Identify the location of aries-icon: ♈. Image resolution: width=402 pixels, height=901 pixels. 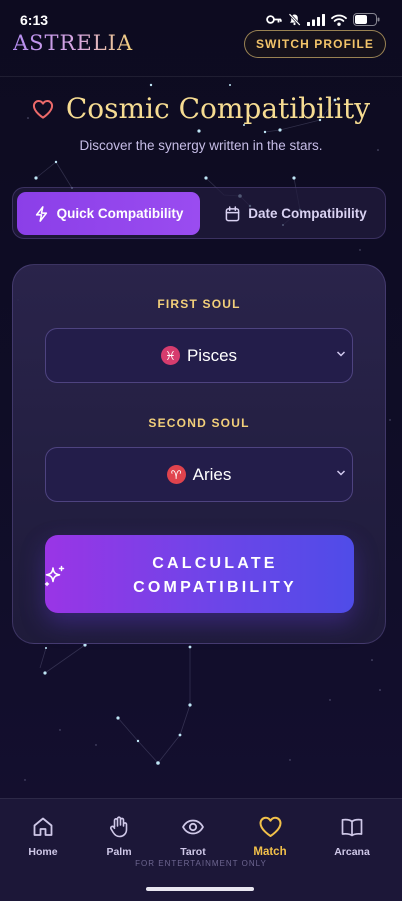
(176, 474).